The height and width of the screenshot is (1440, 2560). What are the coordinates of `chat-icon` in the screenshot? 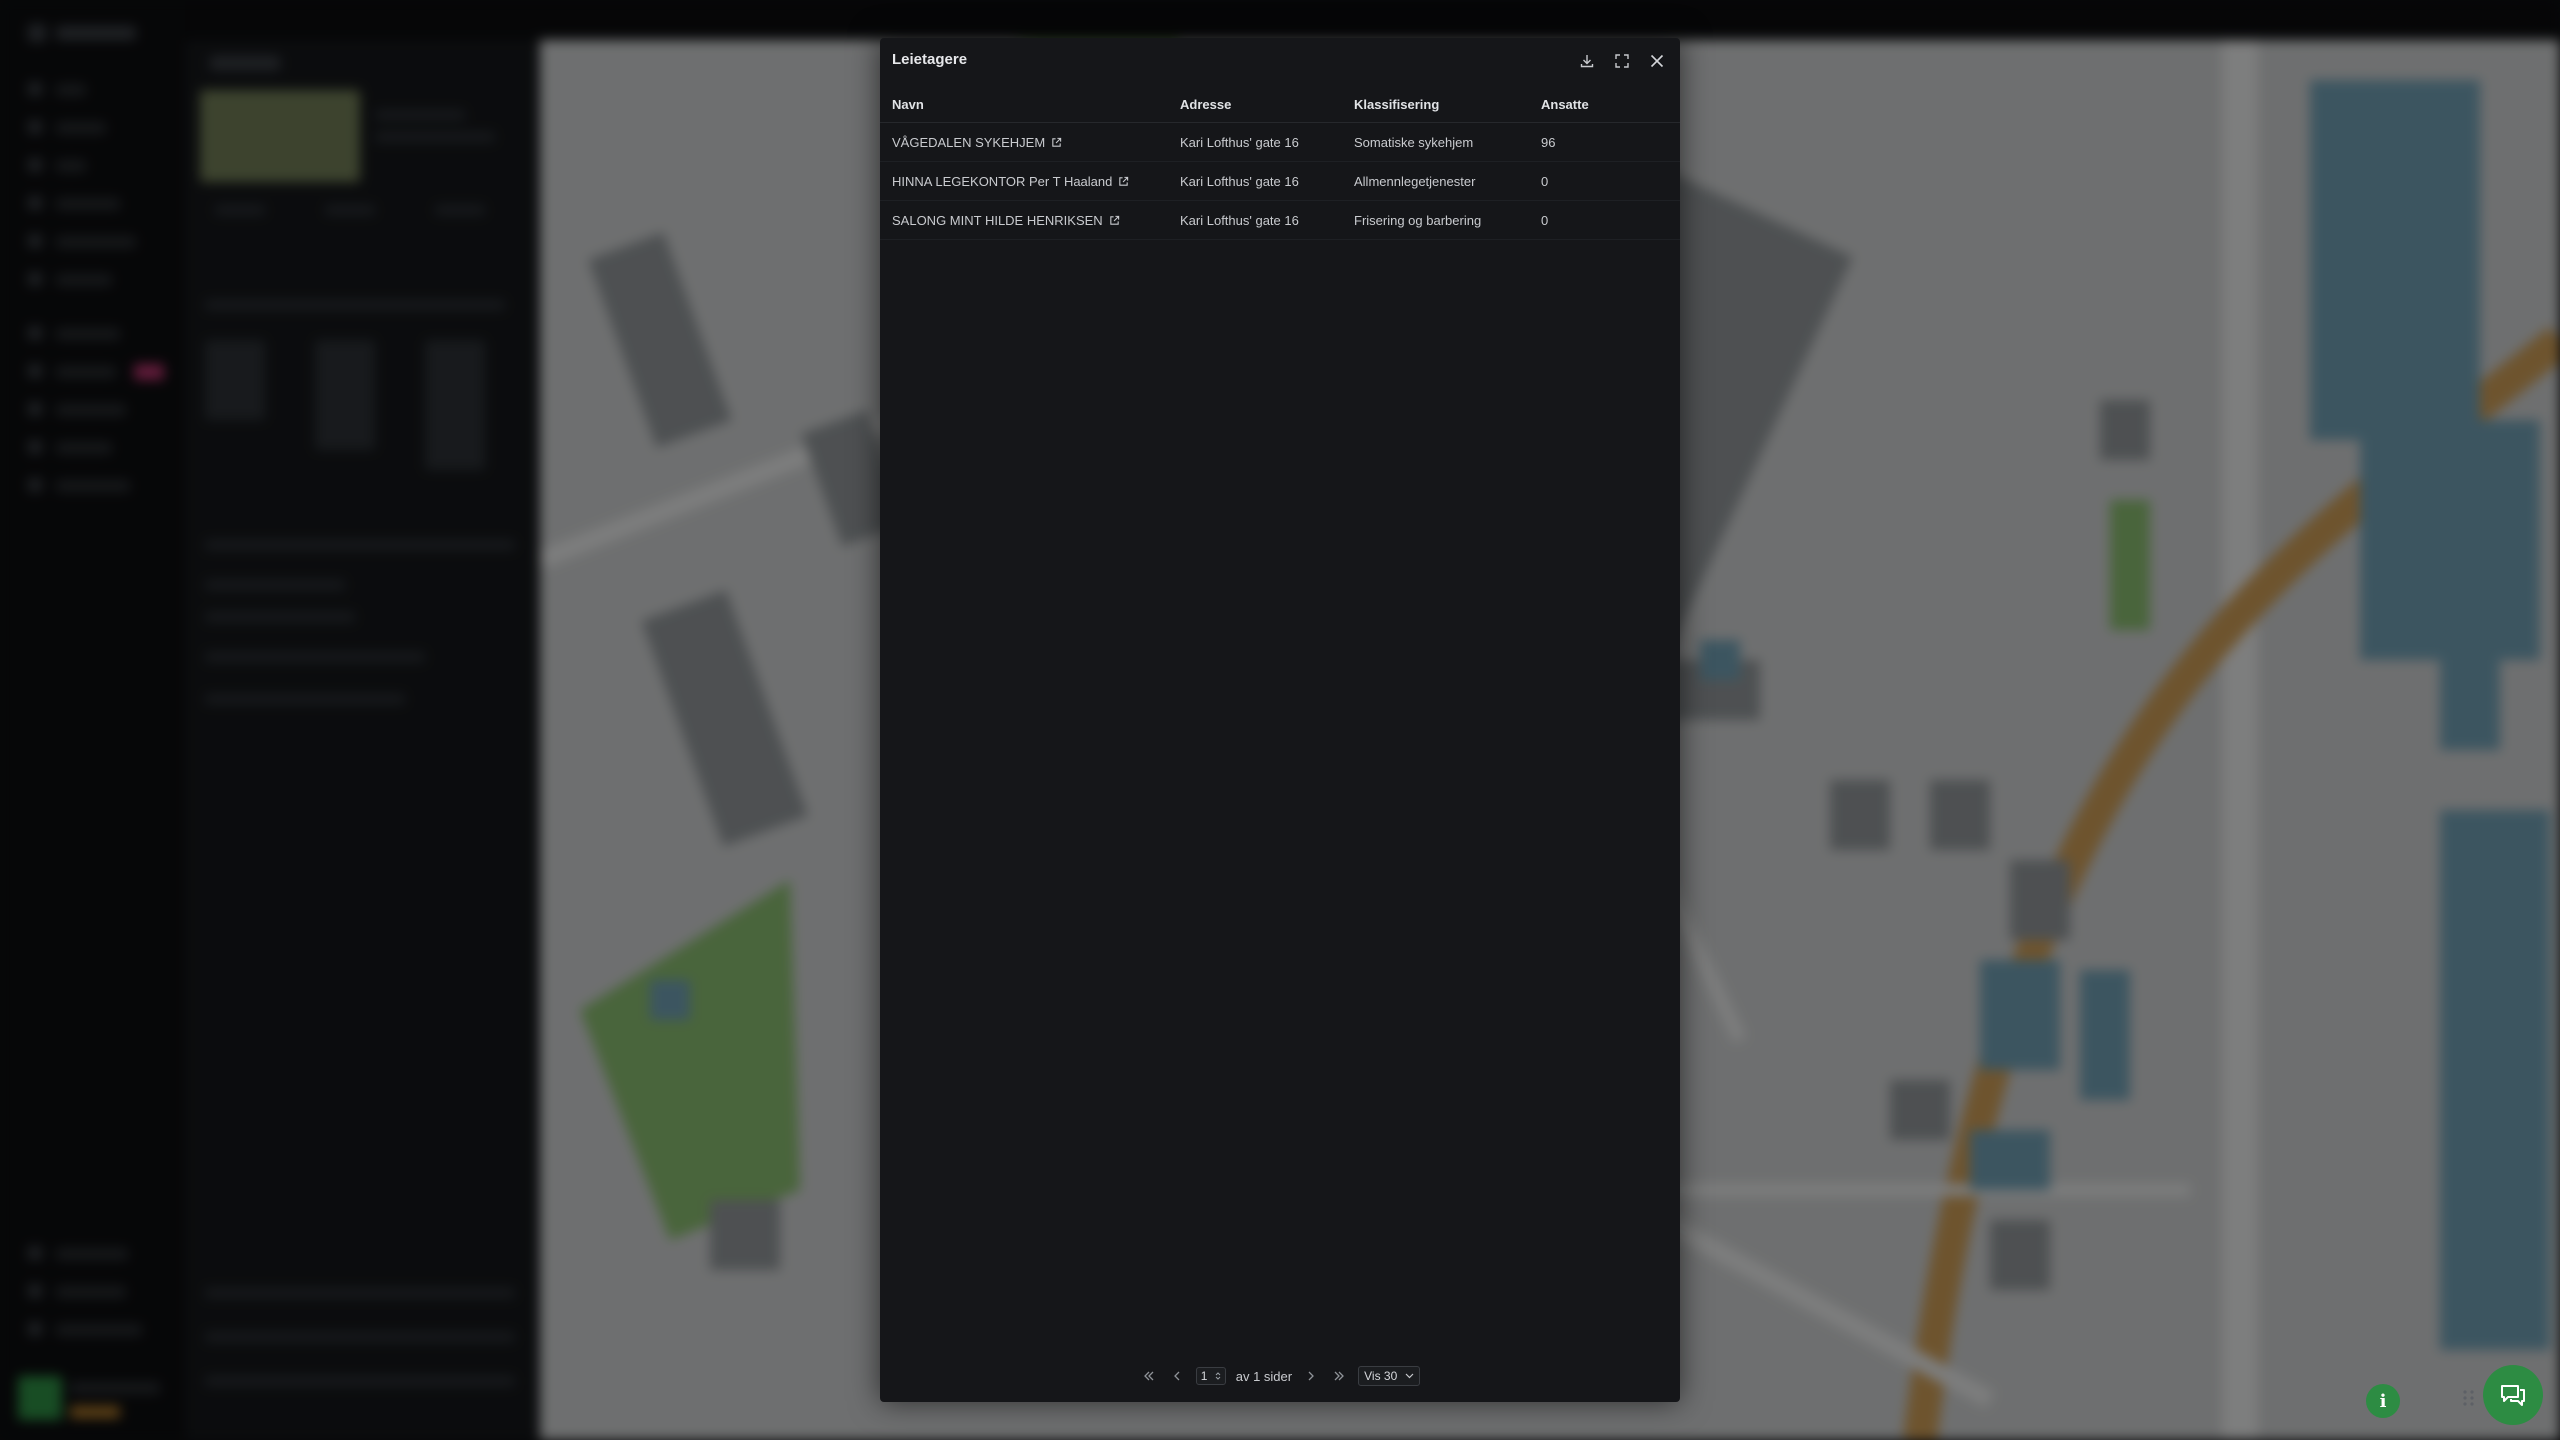 It's located at (2513, 1395).